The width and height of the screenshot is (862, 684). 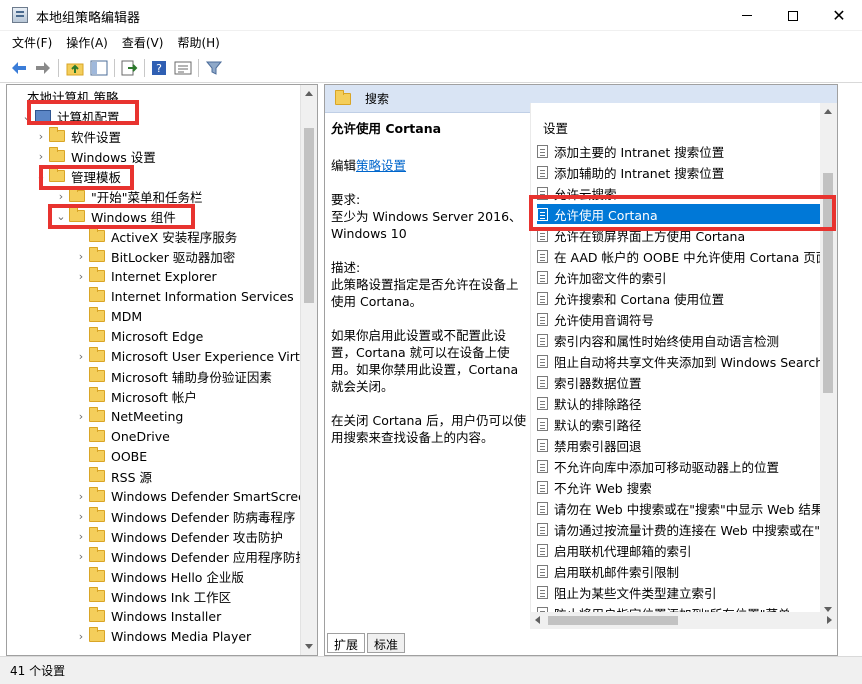 What do you see at coordinates (687, 508) in the screenshot?
I see `setting-row: 请勿在 Web 中搜索或在"搜索"中显示 Web 结果` at bounding box center [687, 508].